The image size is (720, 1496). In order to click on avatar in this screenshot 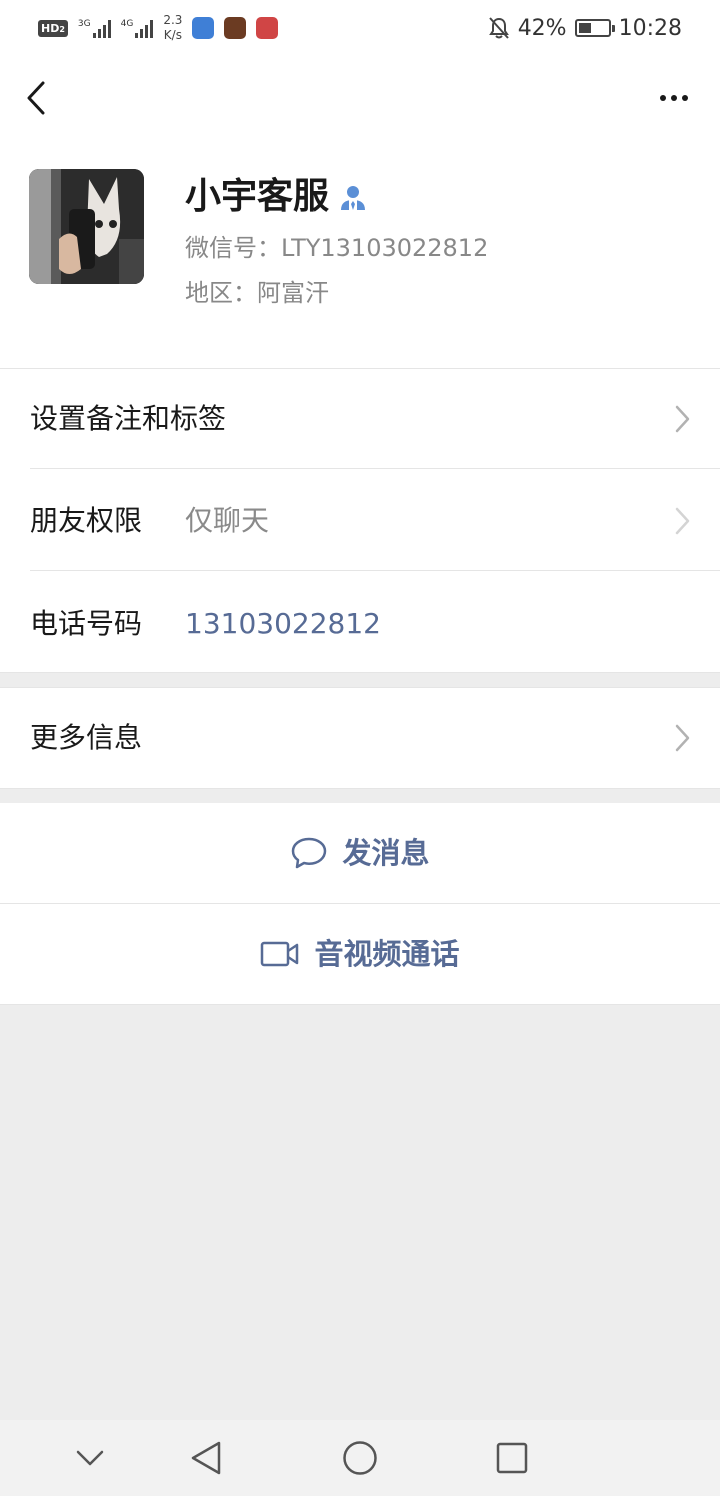, I will do `click(86, 226)`.